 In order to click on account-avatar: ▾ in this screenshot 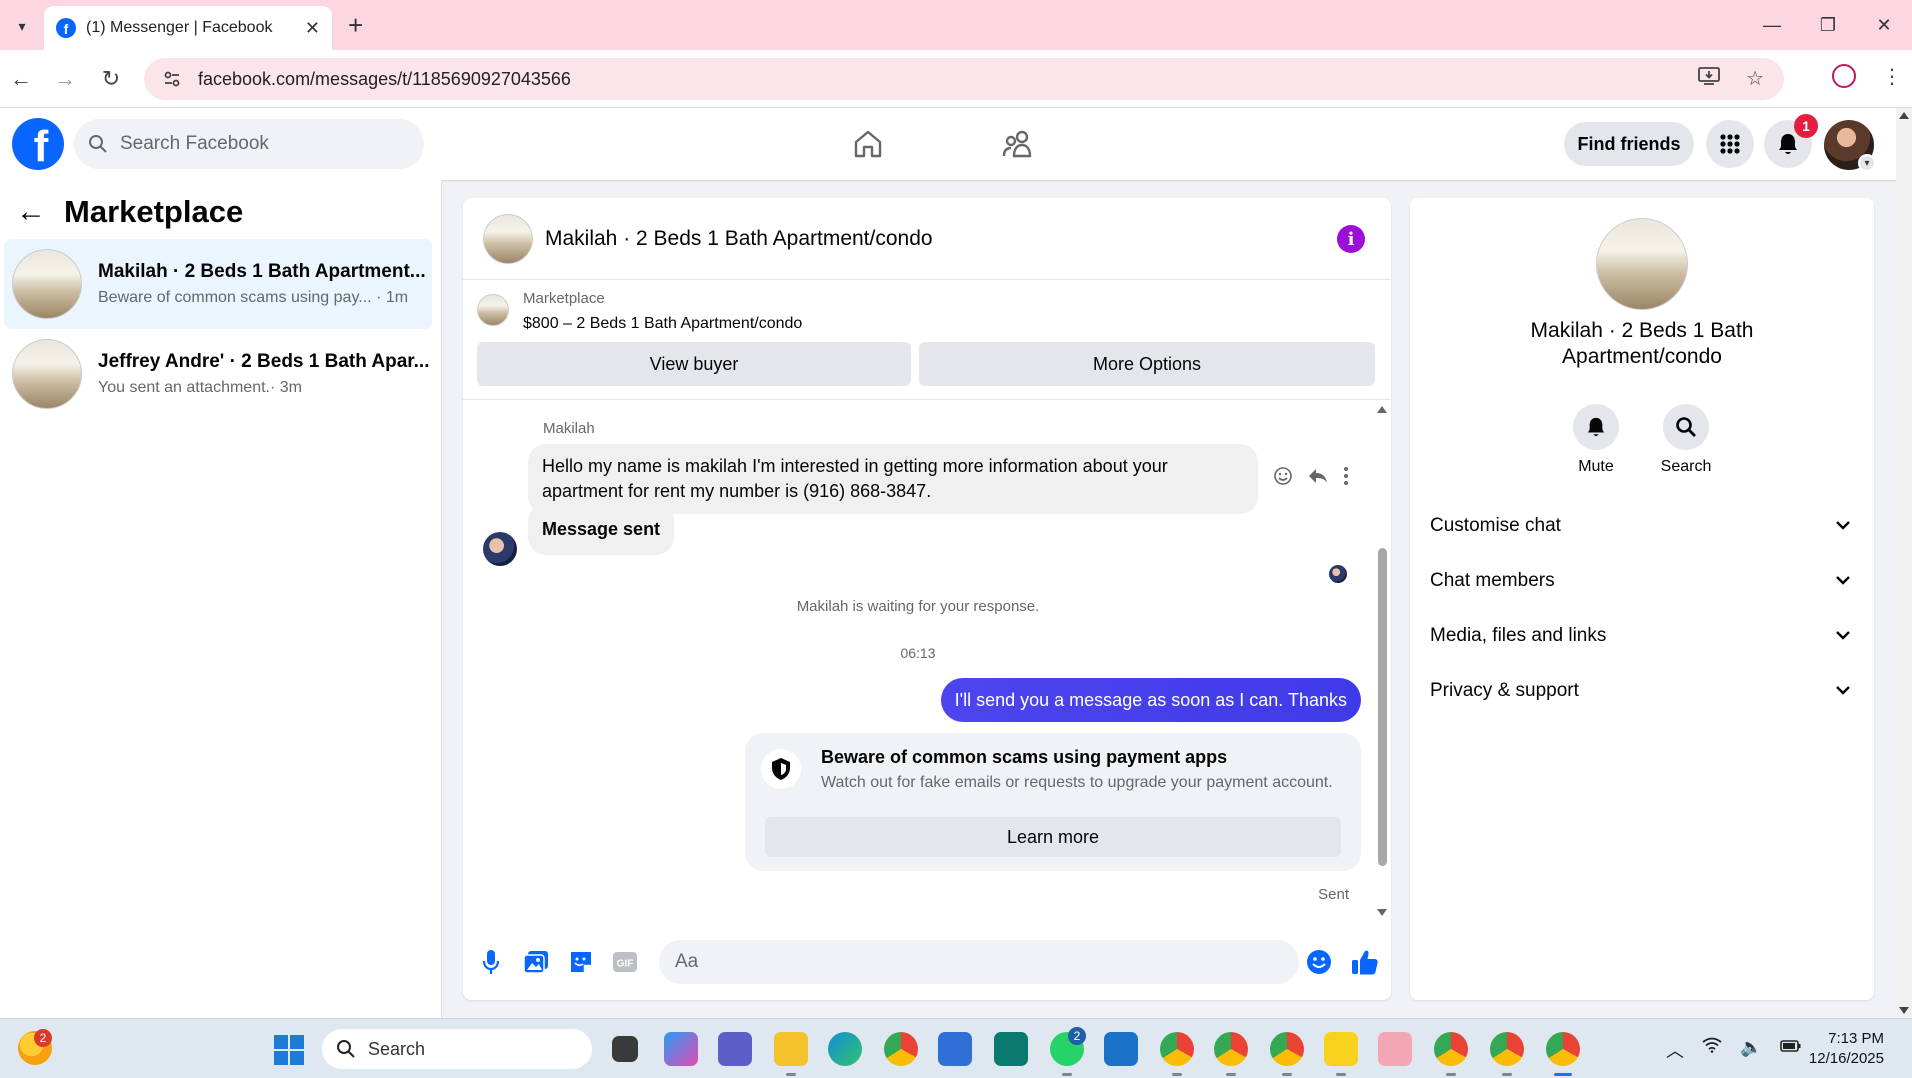, I will do `click(1850, 146)`.